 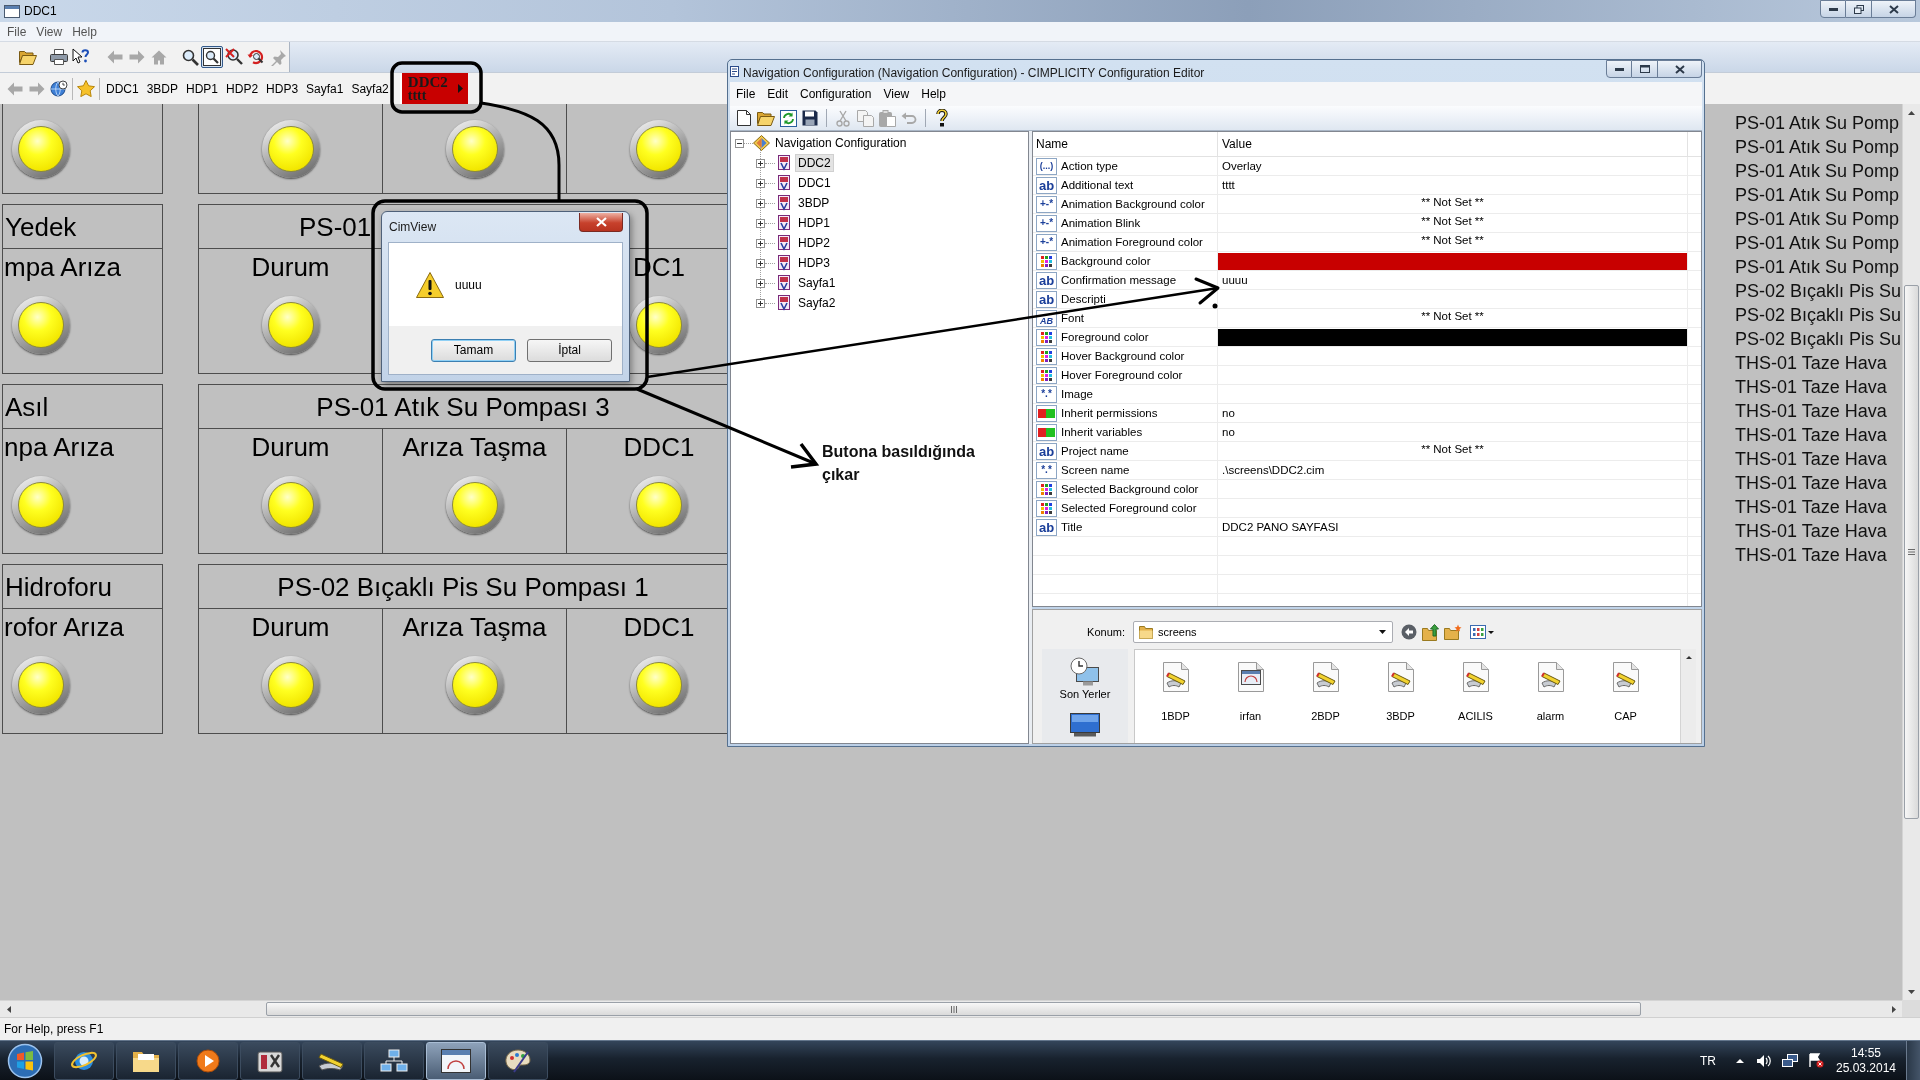 What do you see at coordinates (242, 88) in the screenshot?
I see `nav-link: HDP2` at bounding box center [242, 88].